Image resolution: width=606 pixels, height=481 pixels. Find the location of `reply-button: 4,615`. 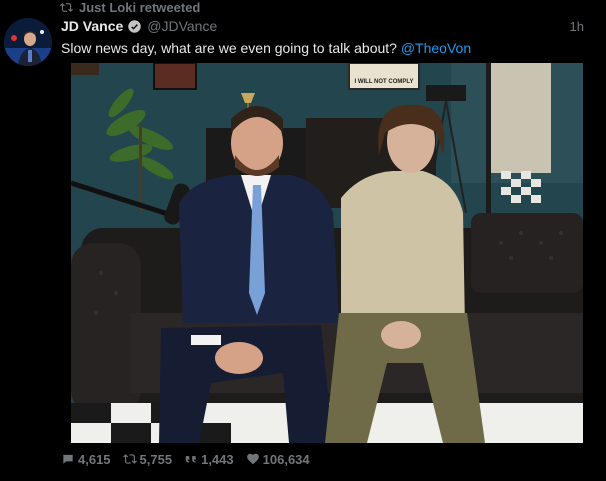

reply-button: 4,615 is located at coordinates (86, 459).